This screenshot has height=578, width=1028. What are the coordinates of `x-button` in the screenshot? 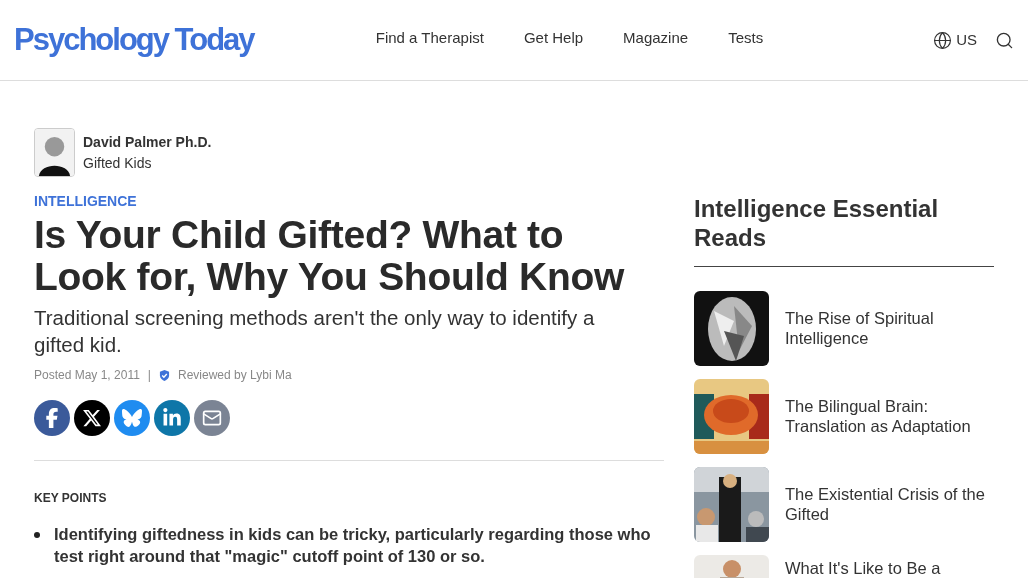 It's located at (92, 418).